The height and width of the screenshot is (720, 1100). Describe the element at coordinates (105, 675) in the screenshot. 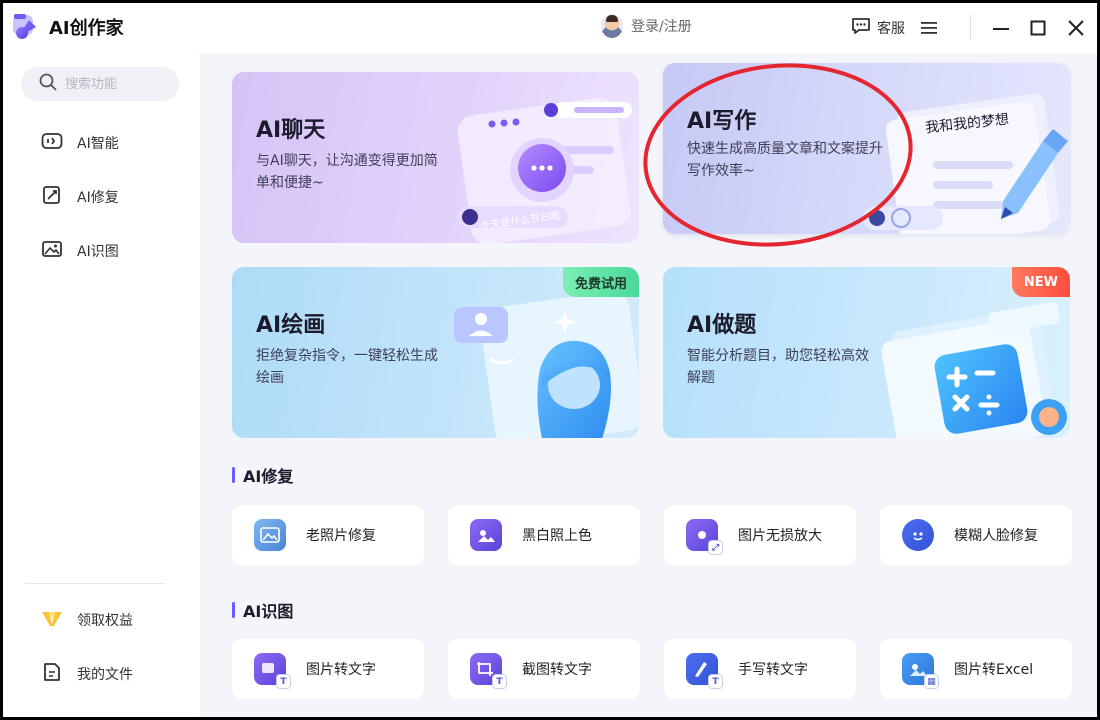

I see `sidebar-item-label: 我的文件` at that location.